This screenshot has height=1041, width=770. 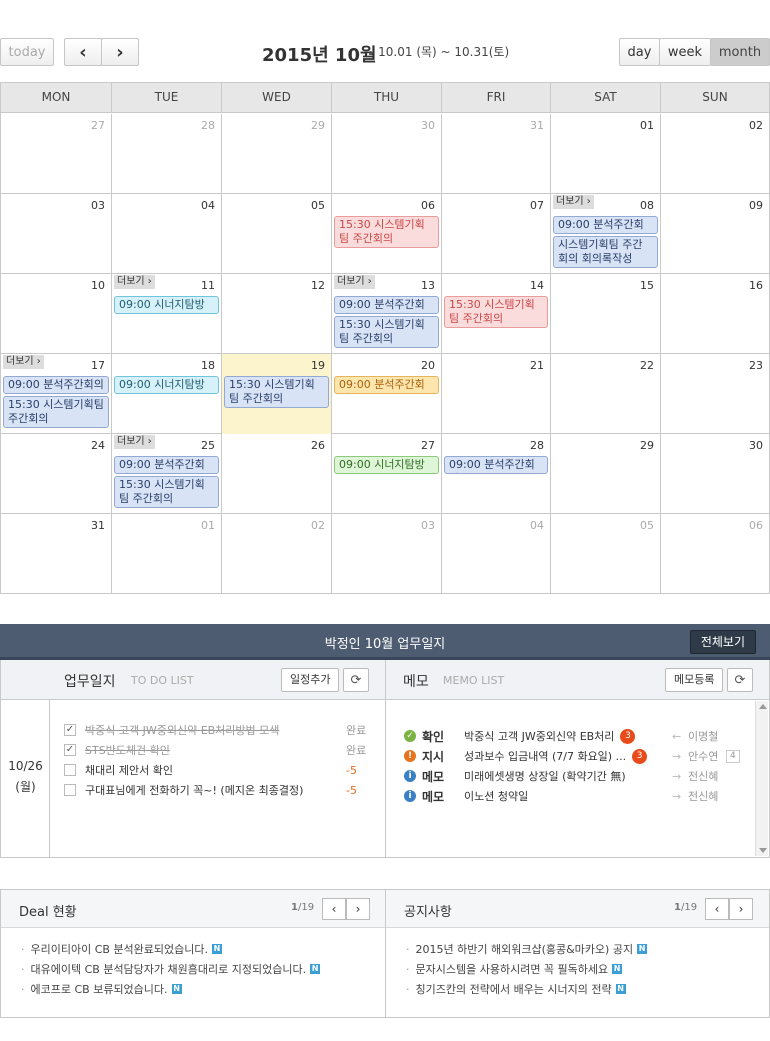 What do you see at coordinates (722, 642) in the screenshot?
I see `view-all-button: 전체보기` at bounding box center [722, 642].